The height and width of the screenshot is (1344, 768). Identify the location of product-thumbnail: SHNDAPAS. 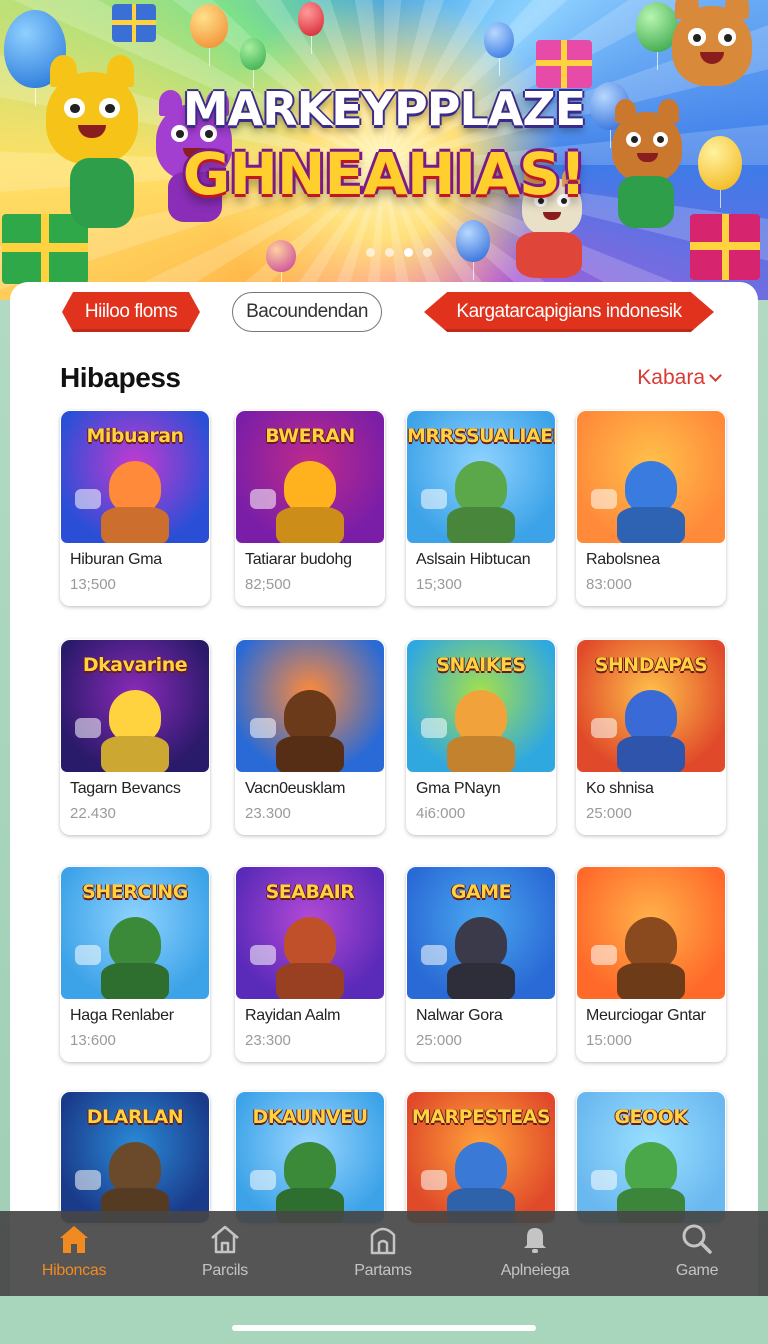
(651, 706).